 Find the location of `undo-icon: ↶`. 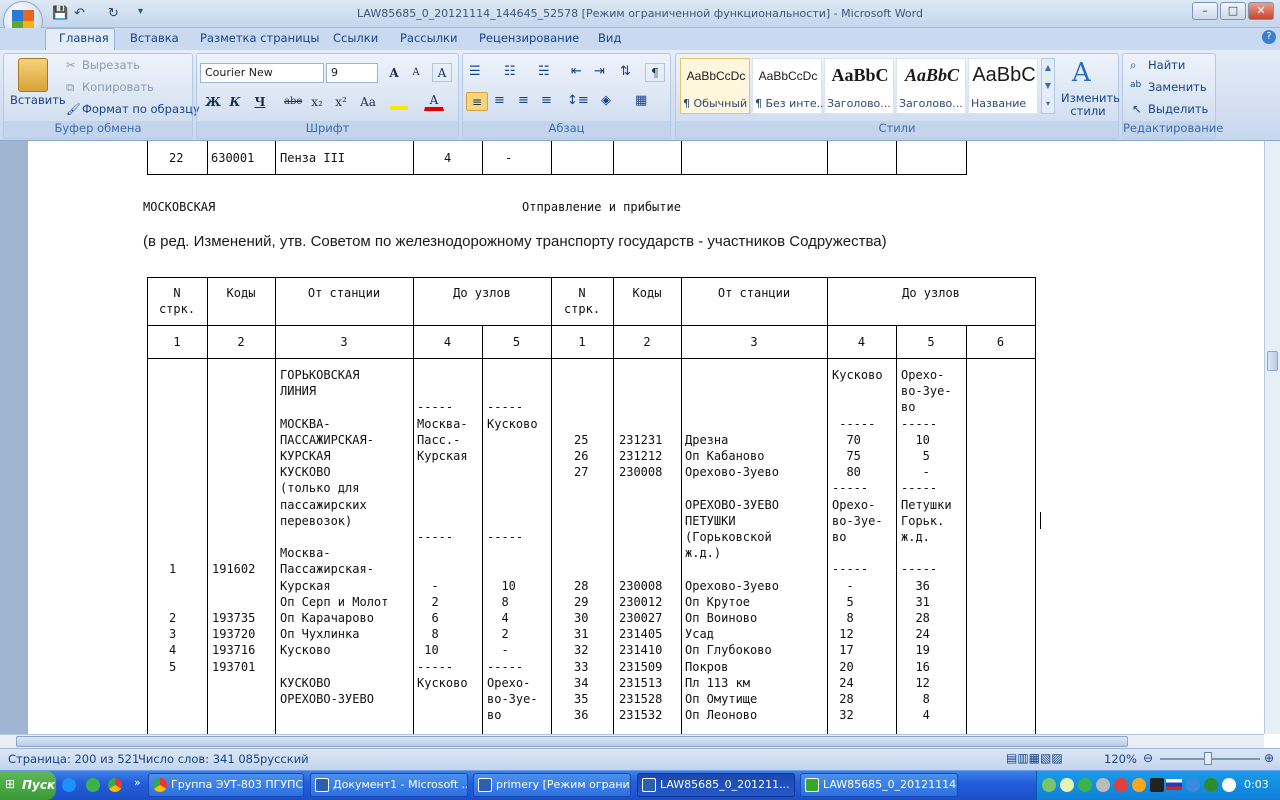

undo-icon: ↶ is located at coordinates (79, 13).